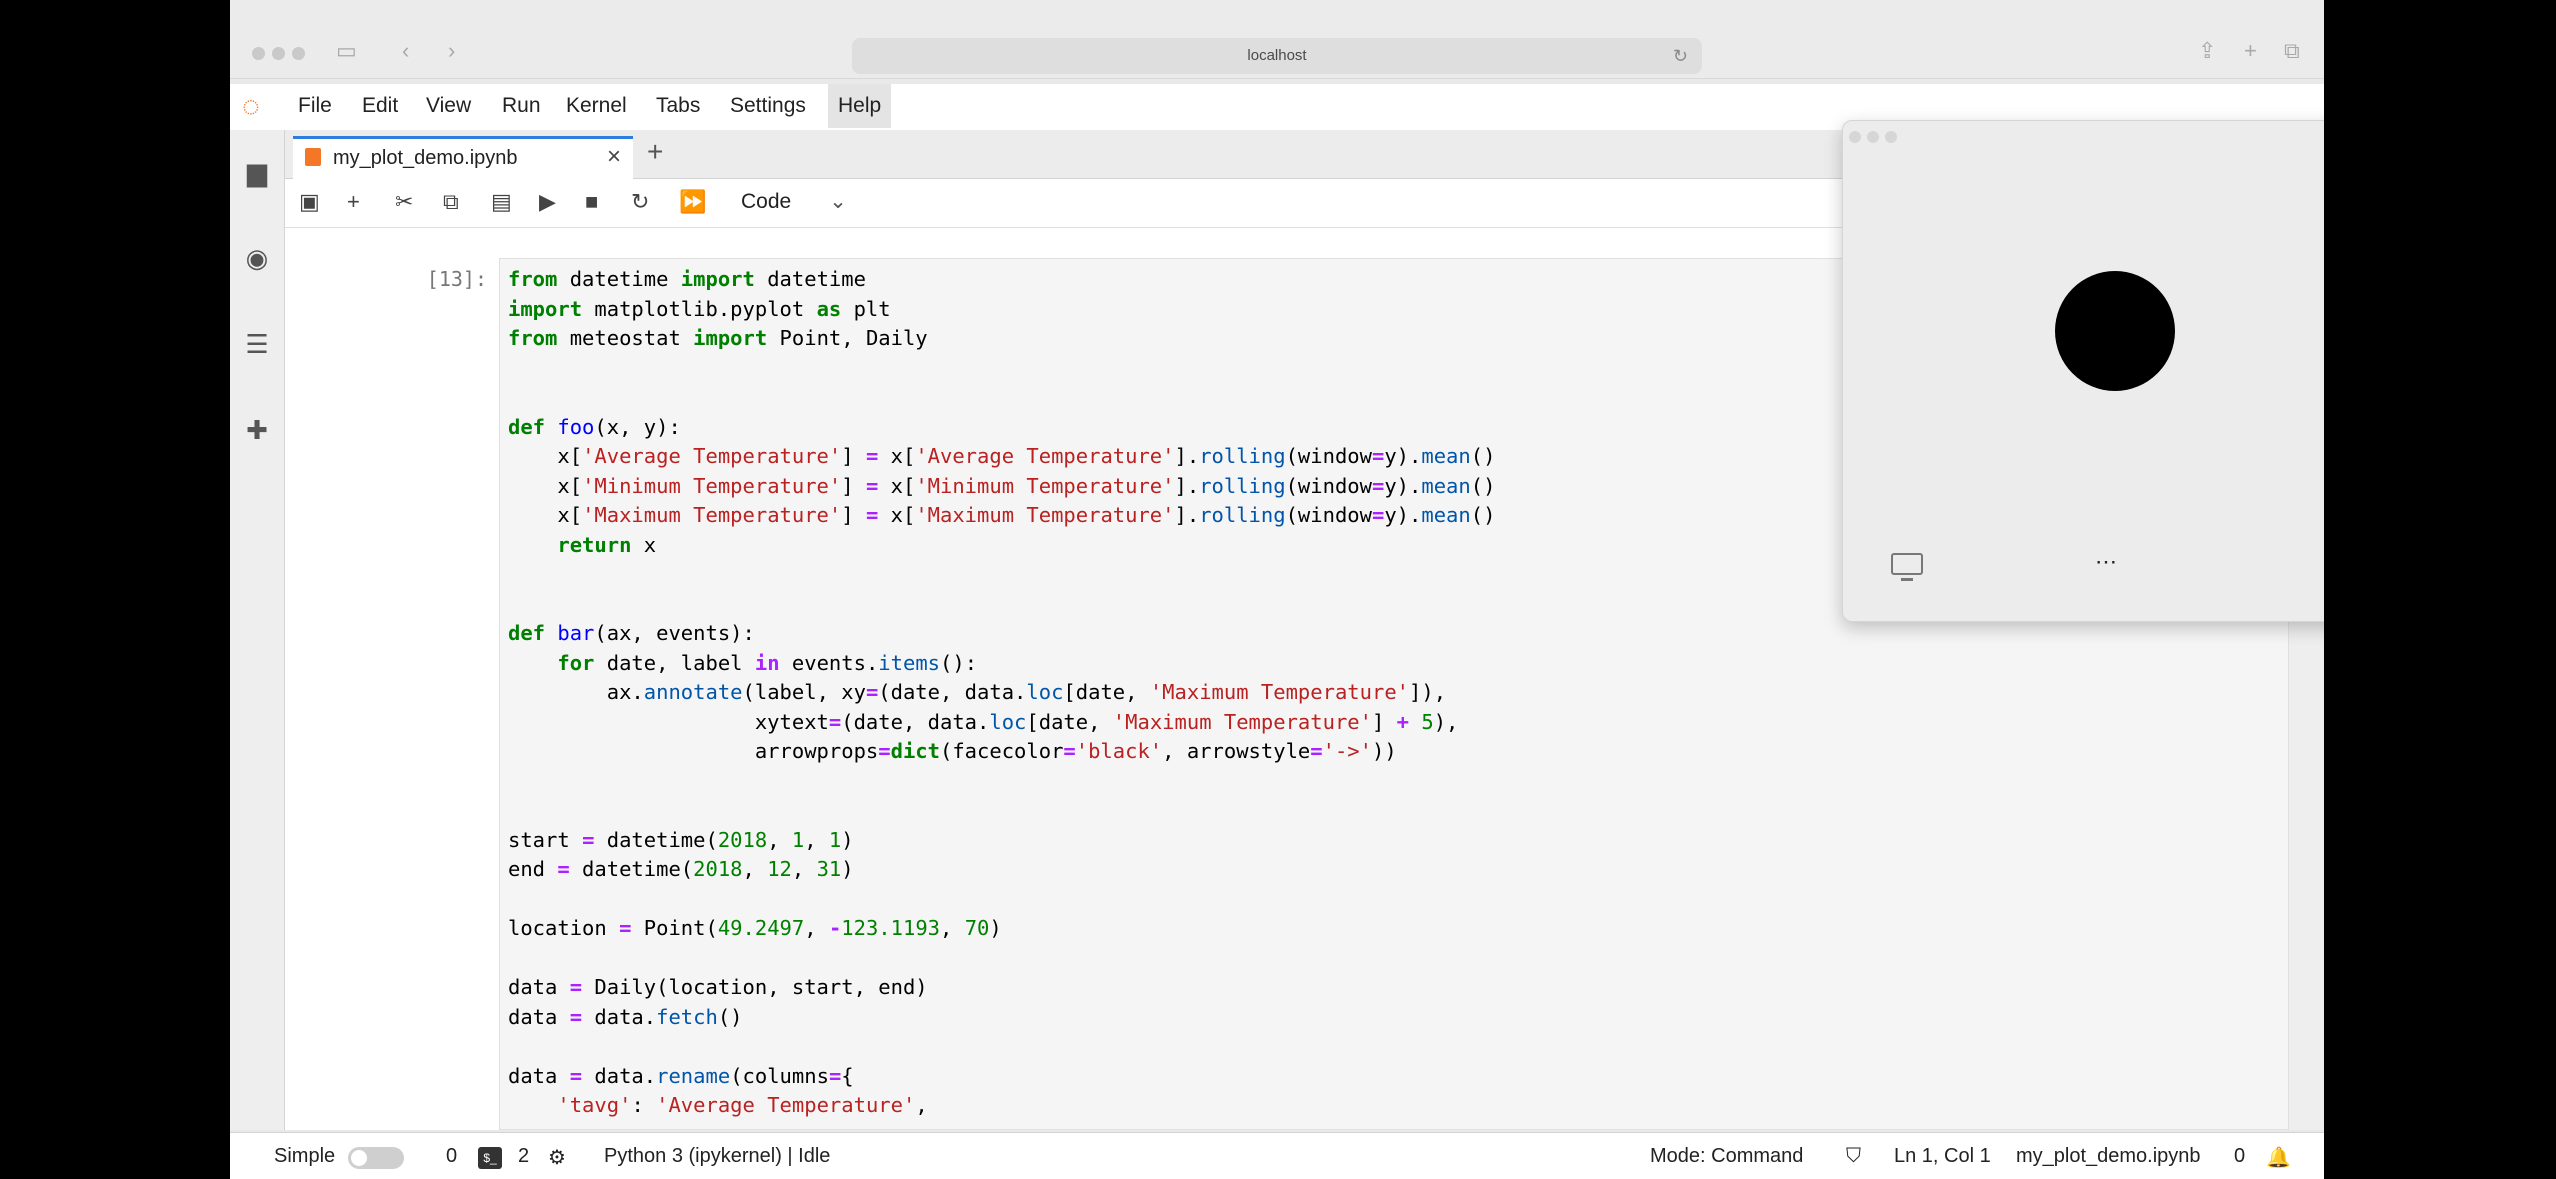  I want to click on monitor-icon, so click(1907, 567).